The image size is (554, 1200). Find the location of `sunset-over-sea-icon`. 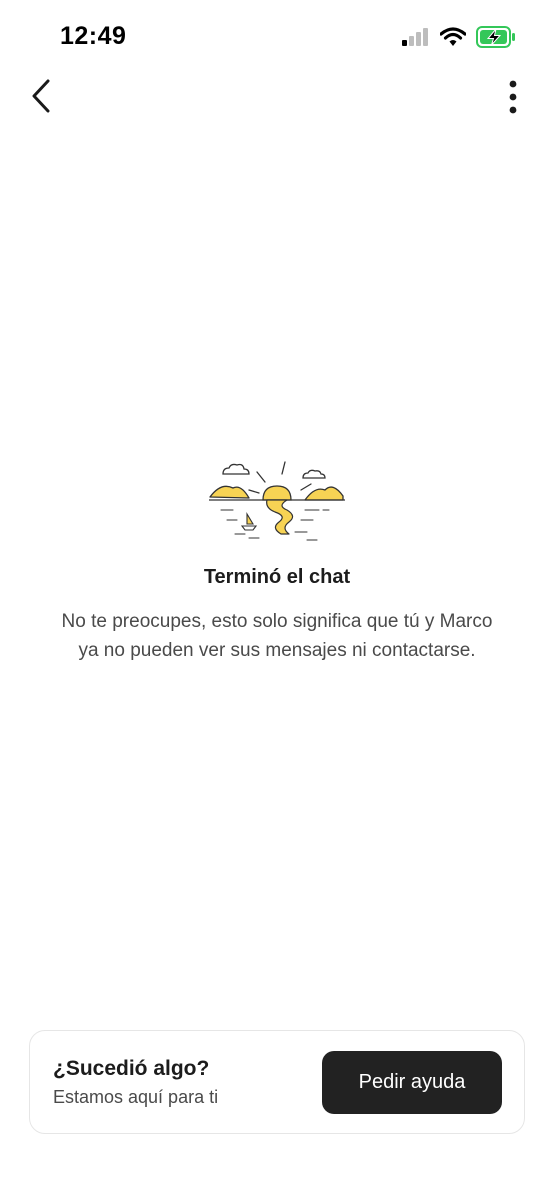

sunset-over-sea-icon is located at coordinates (277, 501).